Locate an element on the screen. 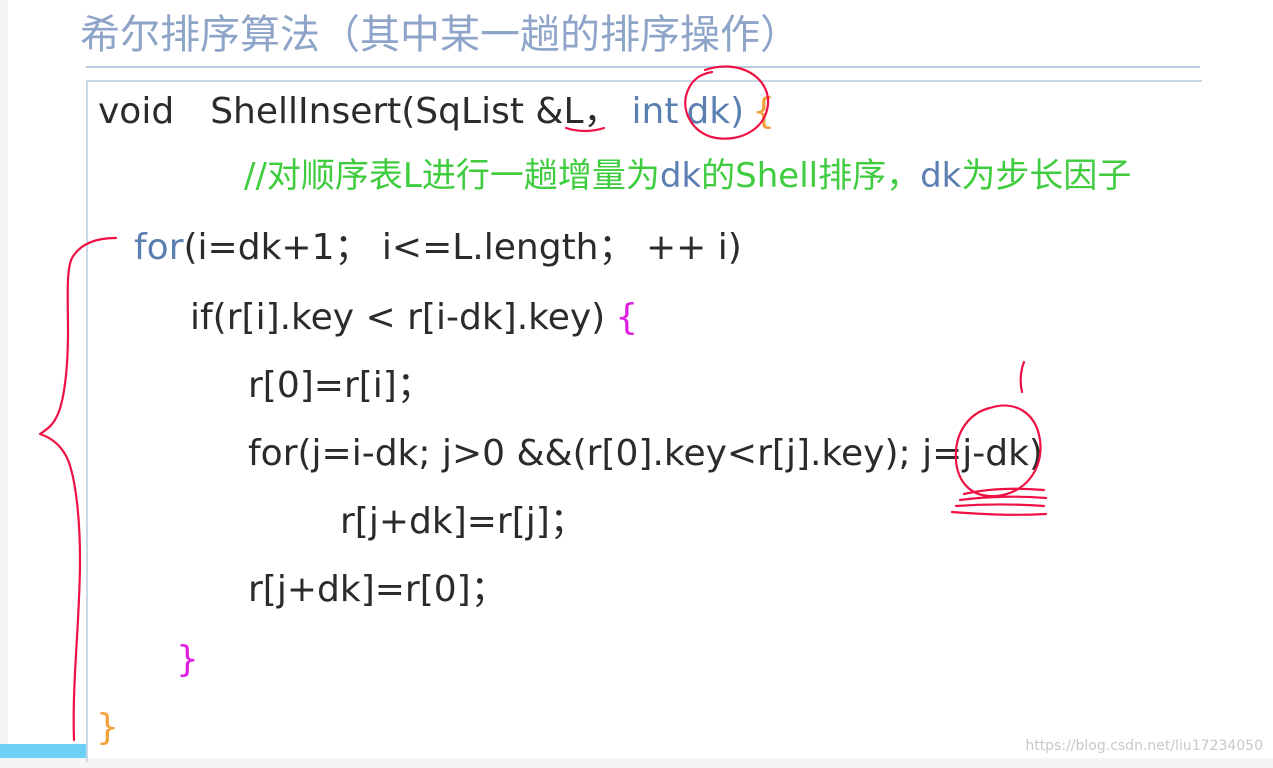  title-divider is located at coordinates (643, 67).